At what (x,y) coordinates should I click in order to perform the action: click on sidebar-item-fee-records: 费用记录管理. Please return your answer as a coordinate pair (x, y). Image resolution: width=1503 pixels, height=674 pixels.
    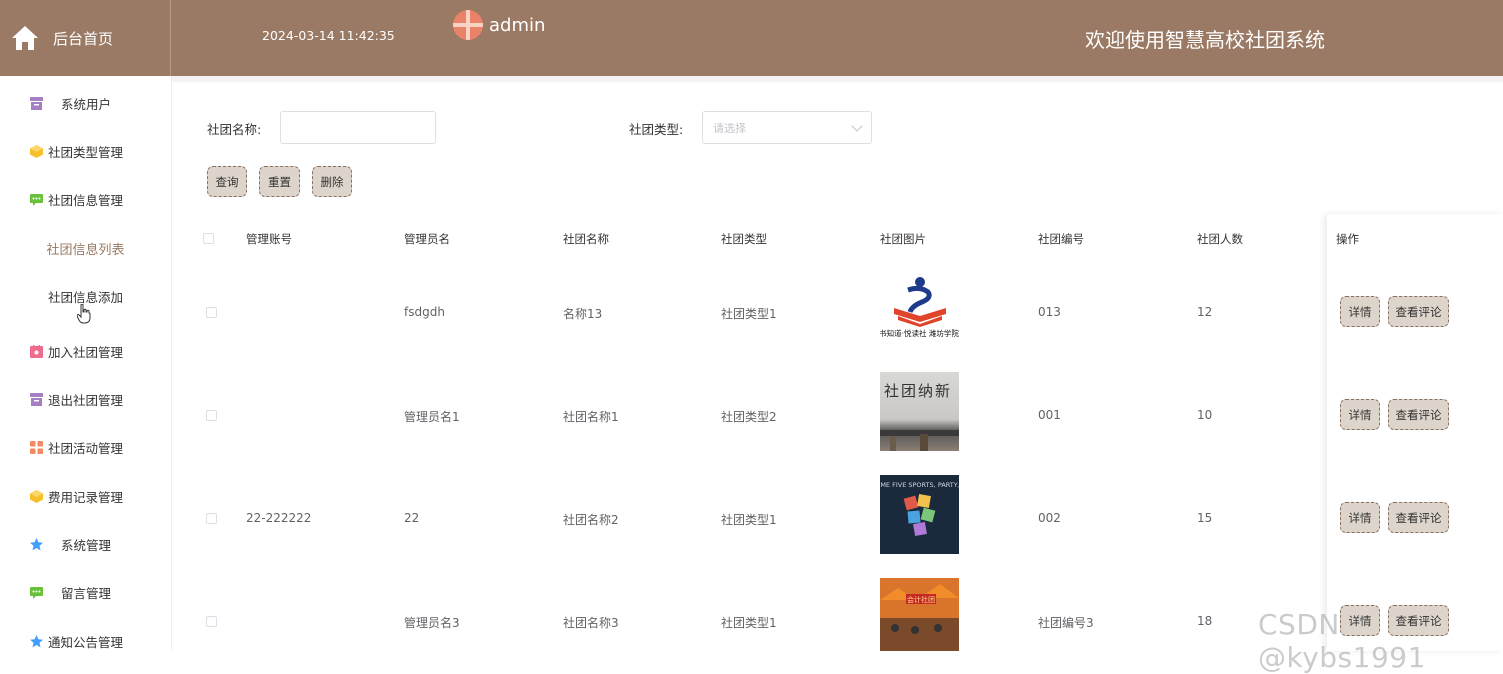
    Looking at the image, I should click on (85, 496).